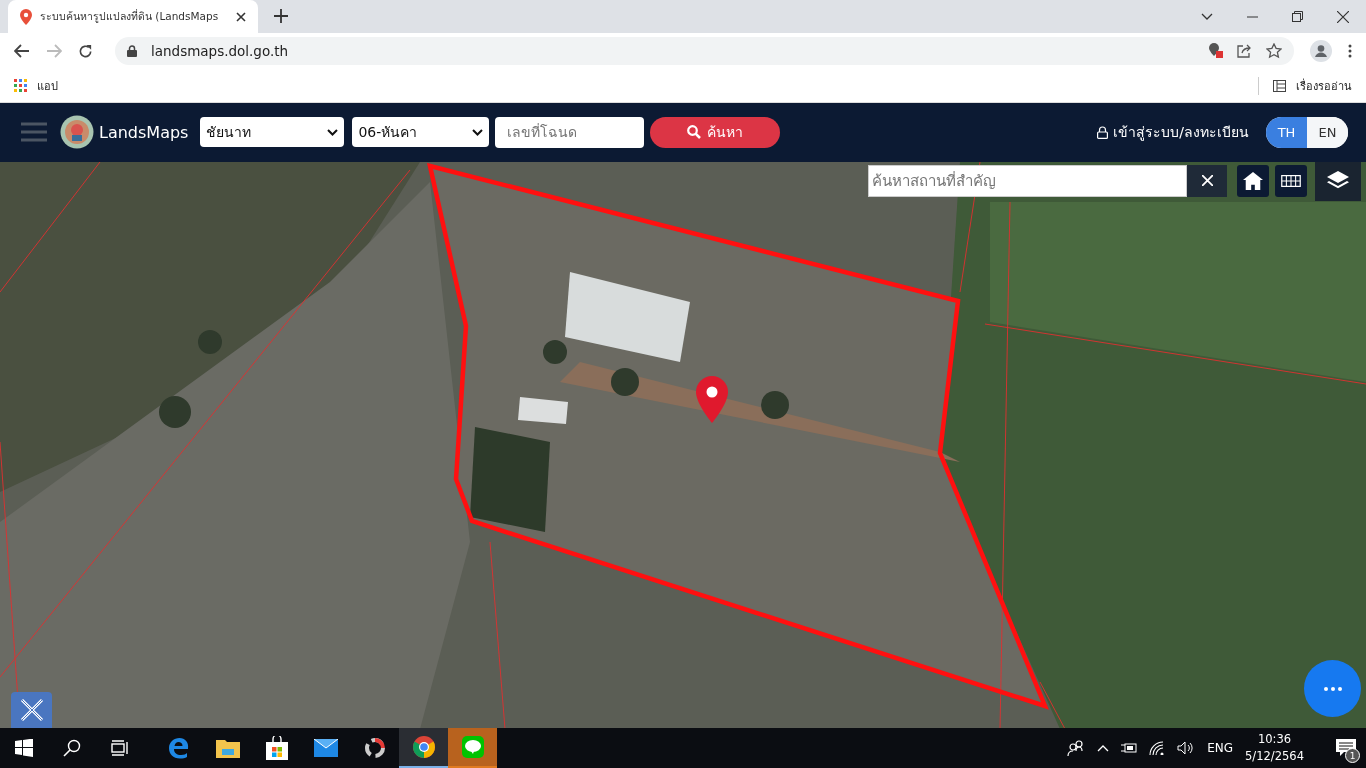  I want to click on battery-charging-icon, so click(1129, 748).